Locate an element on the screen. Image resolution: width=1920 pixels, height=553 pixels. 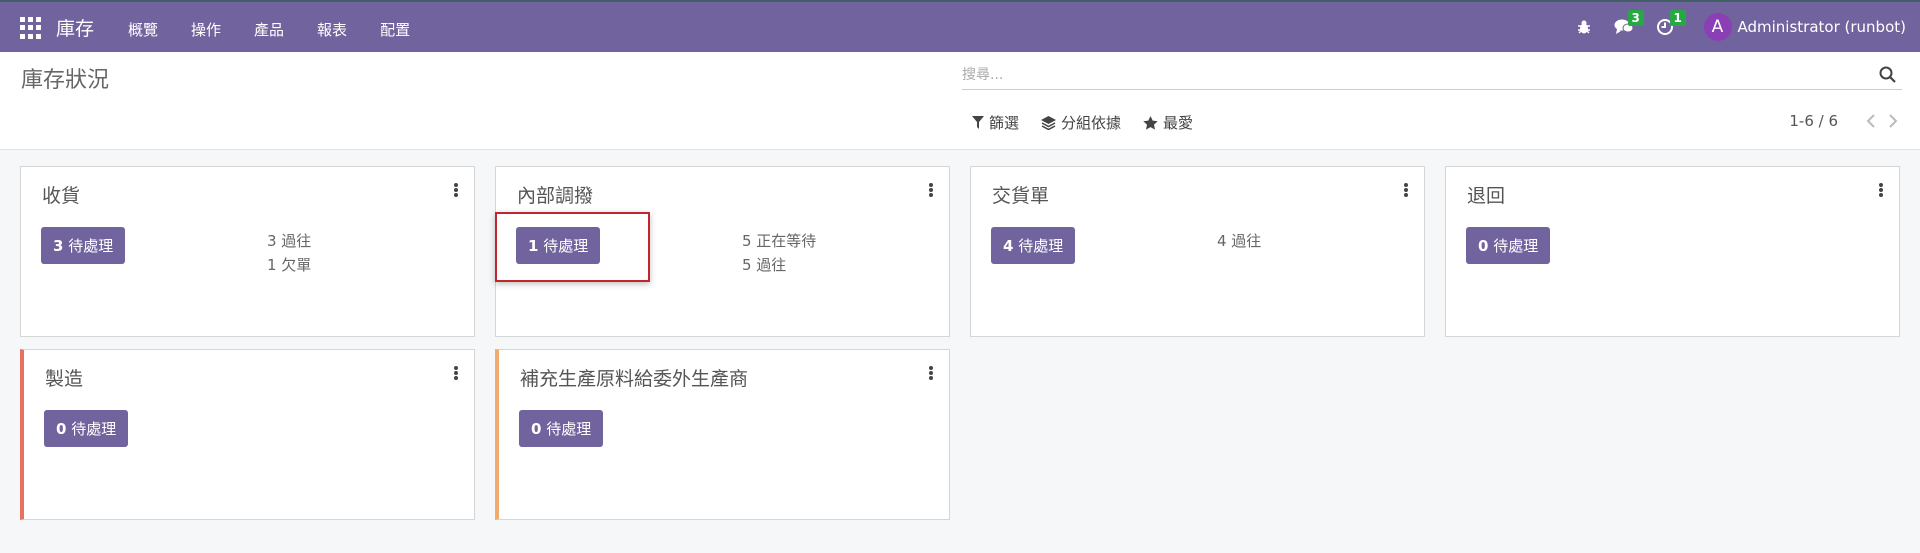
card-stats: 5 正在等待 5 過往 is located at coordinates (779, 253).